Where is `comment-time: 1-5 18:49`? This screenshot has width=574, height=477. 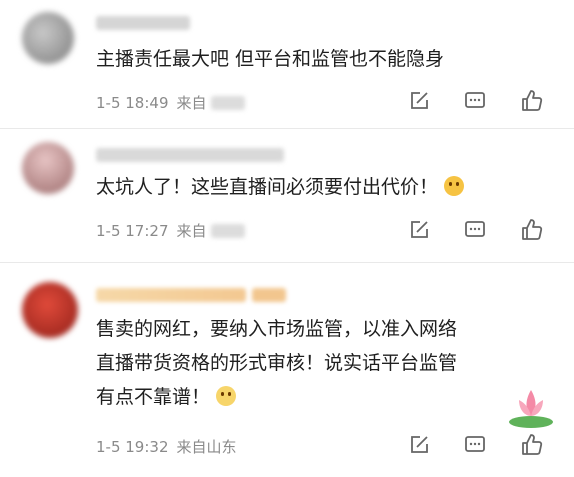
comment-time: 1-5 18:49 is located at coordinates (132, 102).